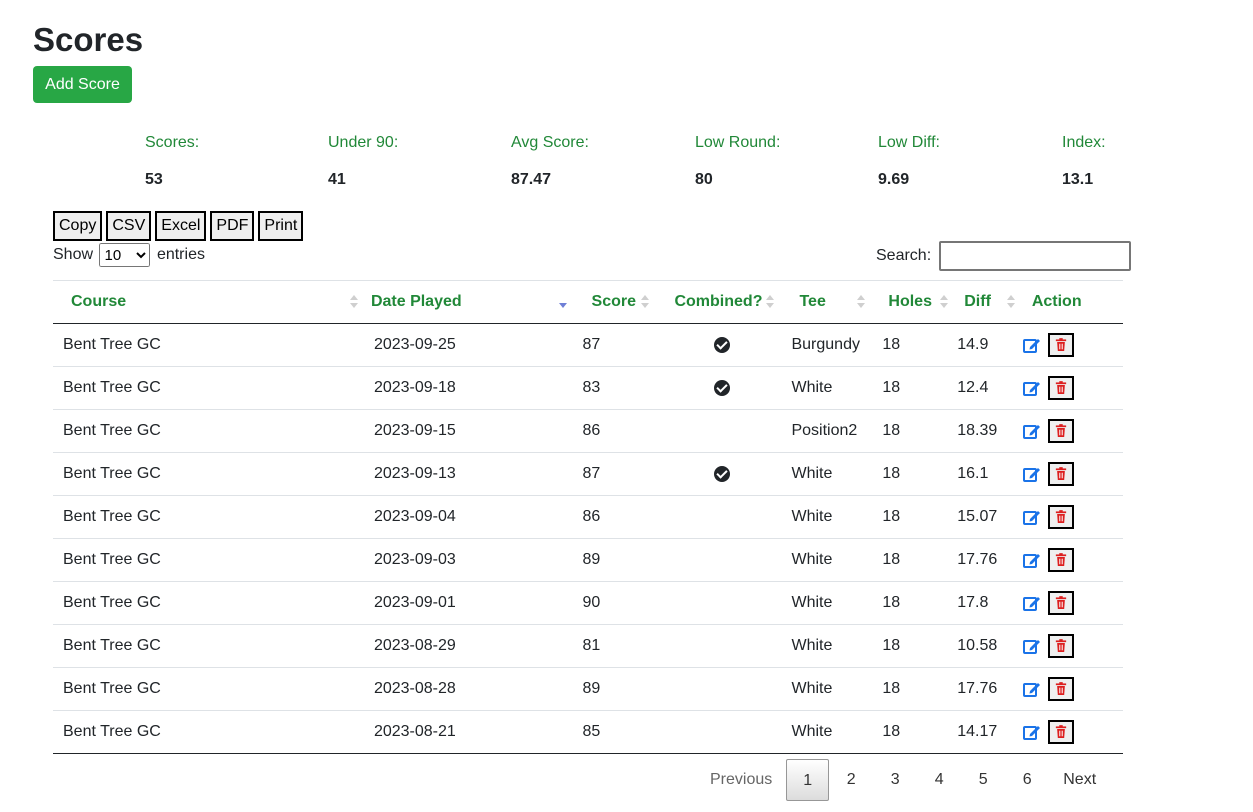 This screenshot has height=812, width=1253. I want to click on header-label: Course, so click(99, 301).